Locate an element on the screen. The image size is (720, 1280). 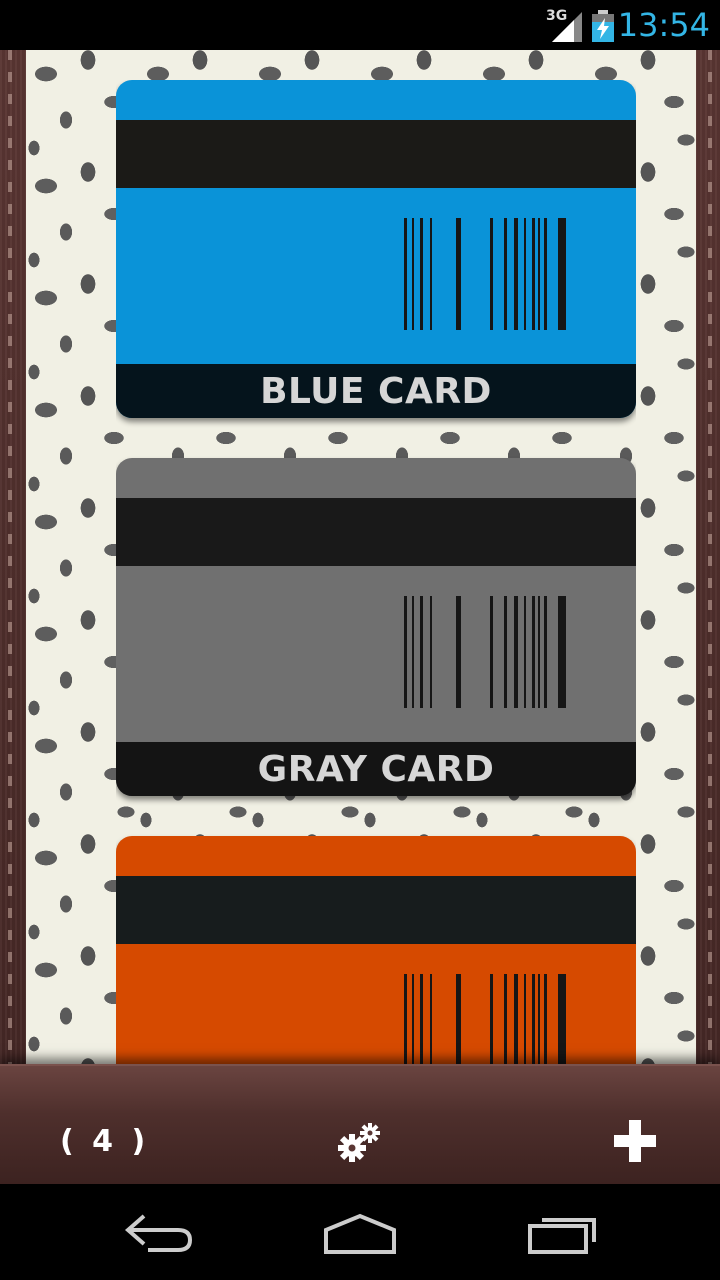
gears-icon is located at coordinates (360, 1142).